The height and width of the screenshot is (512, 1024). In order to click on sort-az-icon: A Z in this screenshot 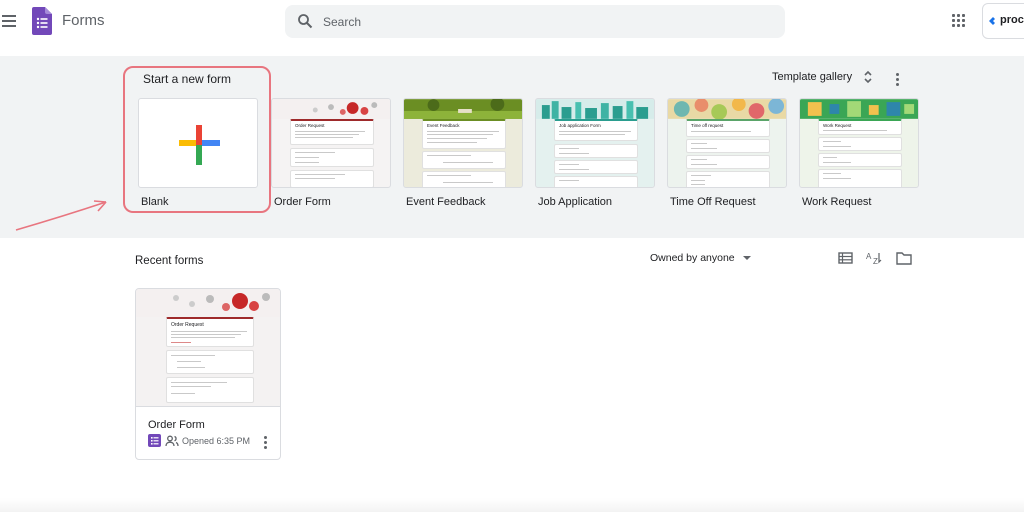, I will do `click(874, 258)`.